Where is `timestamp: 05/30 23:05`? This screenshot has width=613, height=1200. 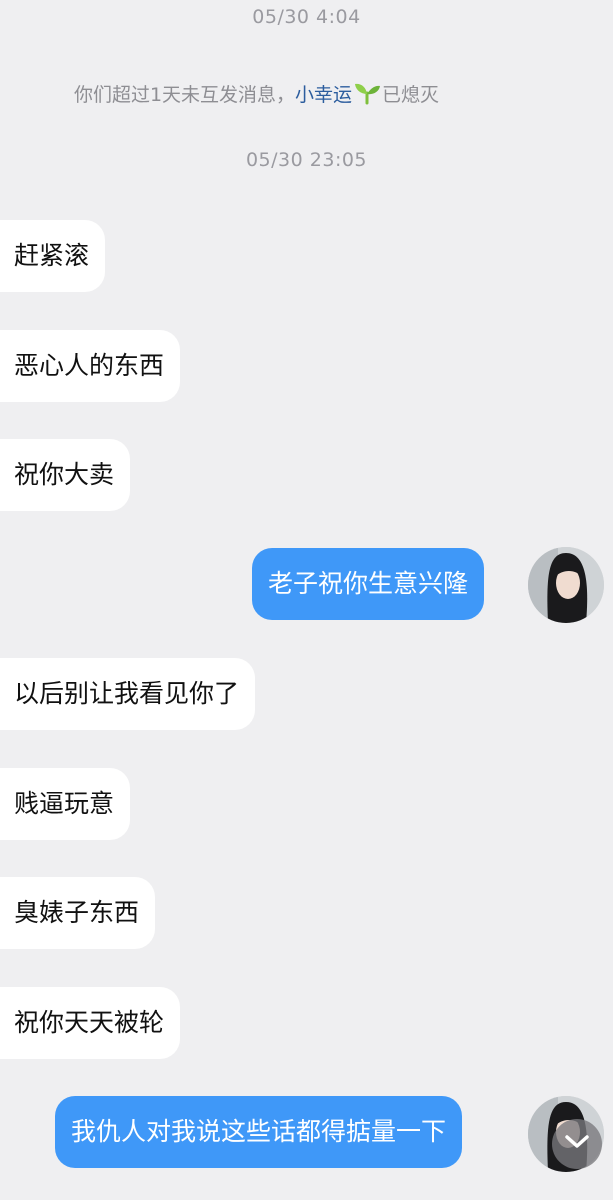
timestamp: 05/30 23:05 is located at coordinates (306, 160).